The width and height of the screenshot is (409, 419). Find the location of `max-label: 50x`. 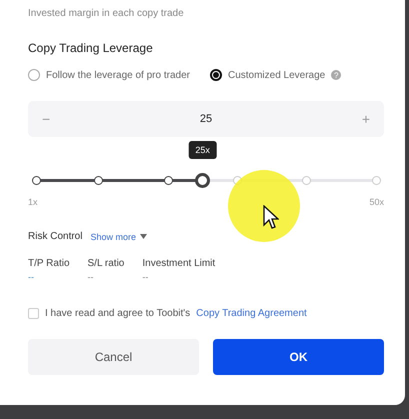

max-label: 50x is located at coordinates (376, 202).